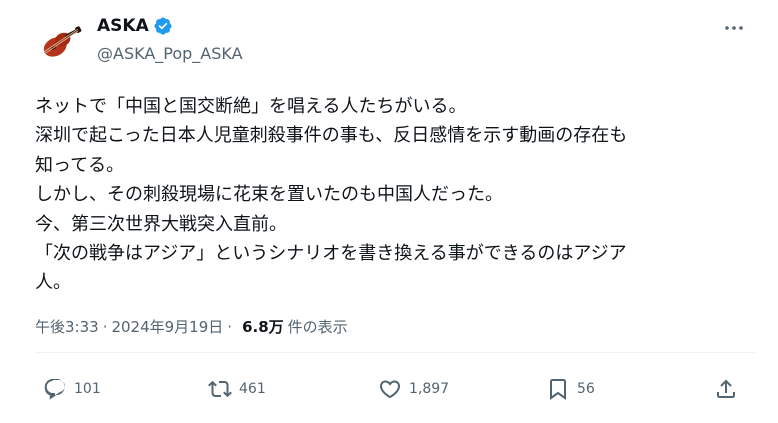 The height and width of the screenshot is (423, 778). Describe the element at coordinates (395, 352) in the screenshot. I see `divider` at that location.